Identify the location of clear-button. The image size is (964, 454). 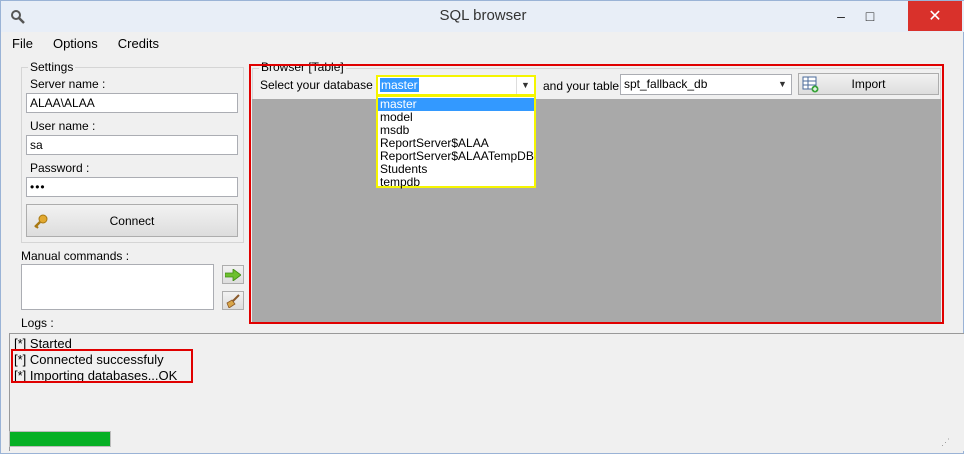
(233, 300).